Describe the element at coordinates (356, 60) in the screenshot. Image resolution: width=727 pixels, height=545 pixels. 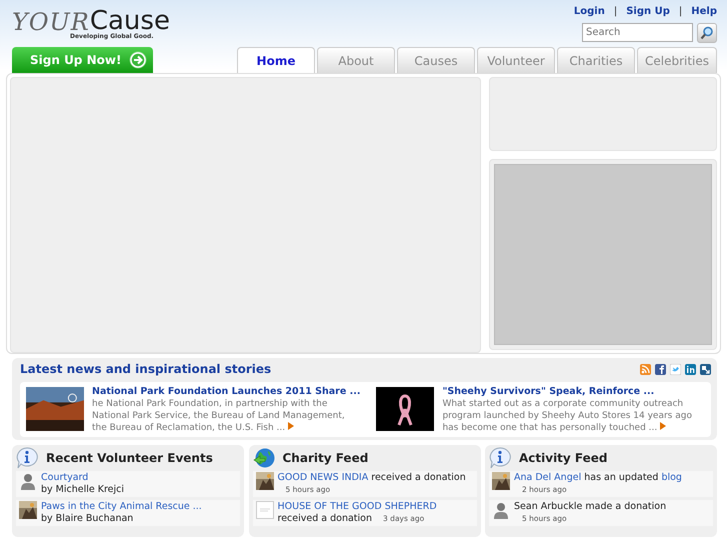
I see `nav-tab: About` at that location.